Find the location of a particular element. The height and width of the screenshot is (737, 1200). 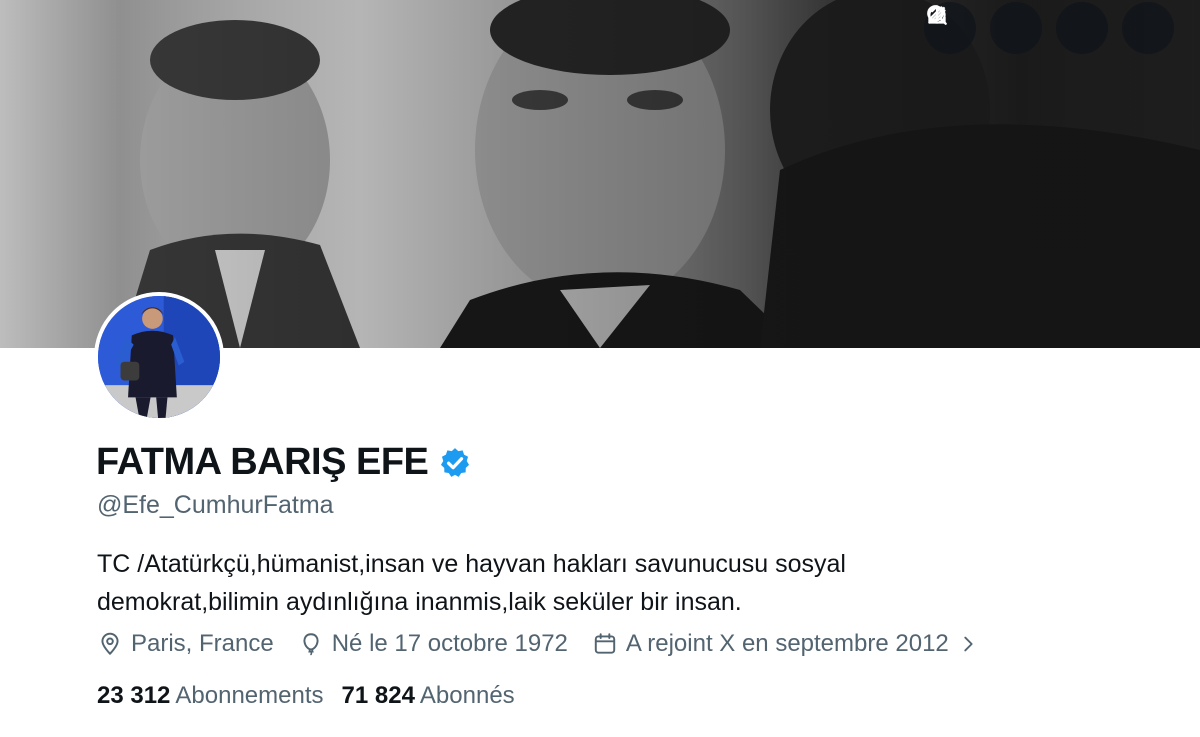

header-actions is located at coordinates (1049, 28).